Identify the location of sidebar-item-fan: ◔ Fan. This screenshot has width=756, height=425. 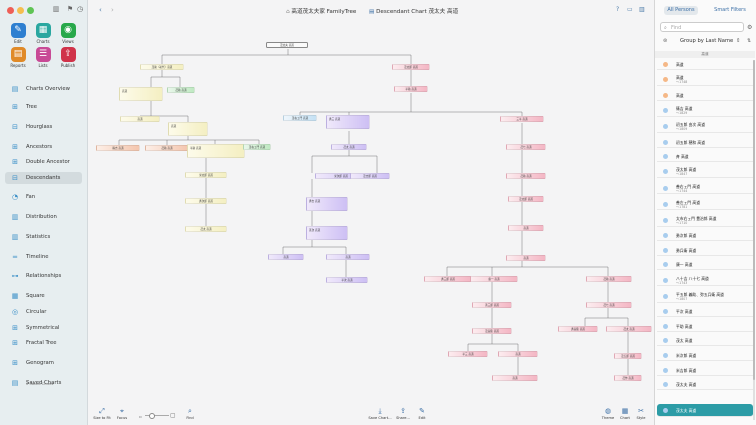
(43, 197).